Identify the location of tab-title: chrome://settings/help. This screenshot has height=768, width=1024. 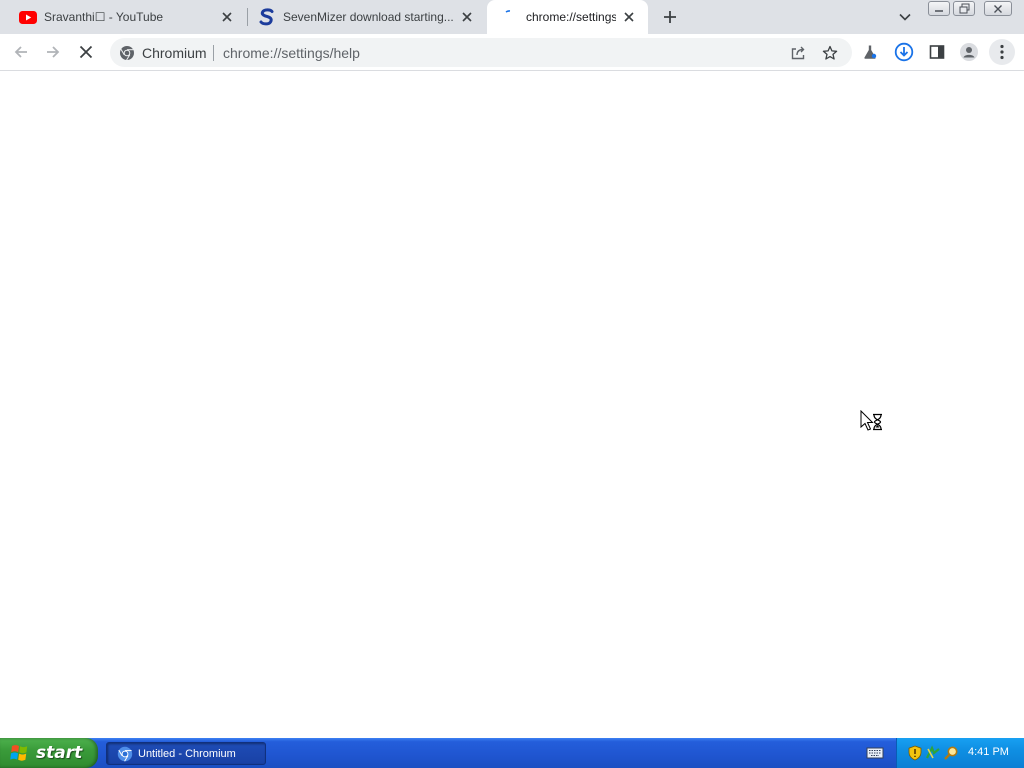
(571, 17).